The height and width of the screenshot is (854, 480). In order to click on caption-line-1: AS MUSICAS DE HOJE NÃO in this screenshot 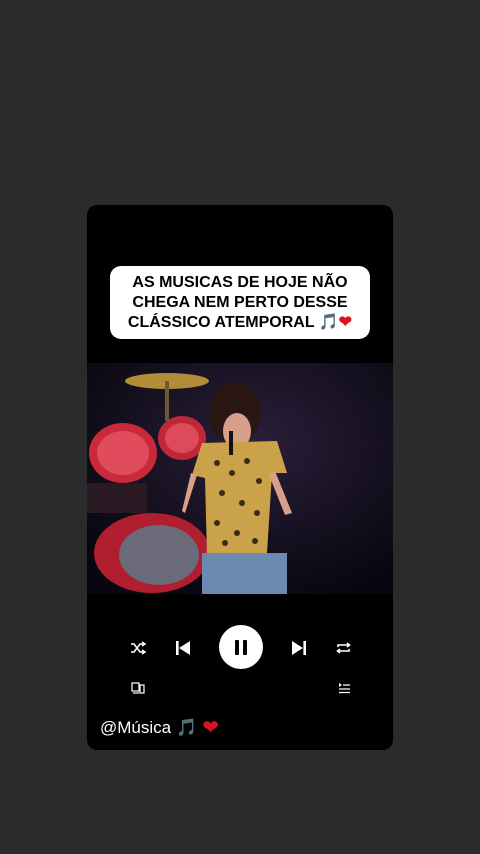, I will do `click(240, 282)`.